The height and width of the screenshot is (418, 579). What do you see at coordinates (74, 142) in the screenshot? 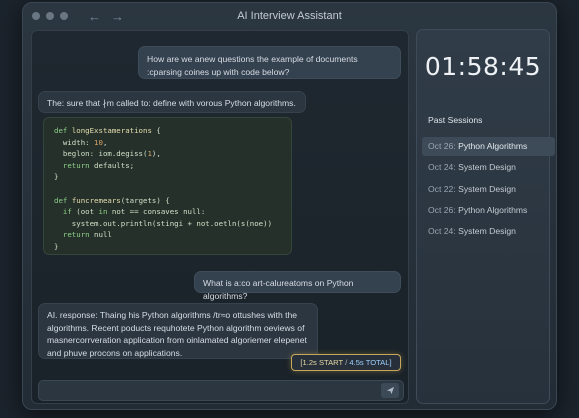
I see `code-token: width:` at bounding box center [74, 142].